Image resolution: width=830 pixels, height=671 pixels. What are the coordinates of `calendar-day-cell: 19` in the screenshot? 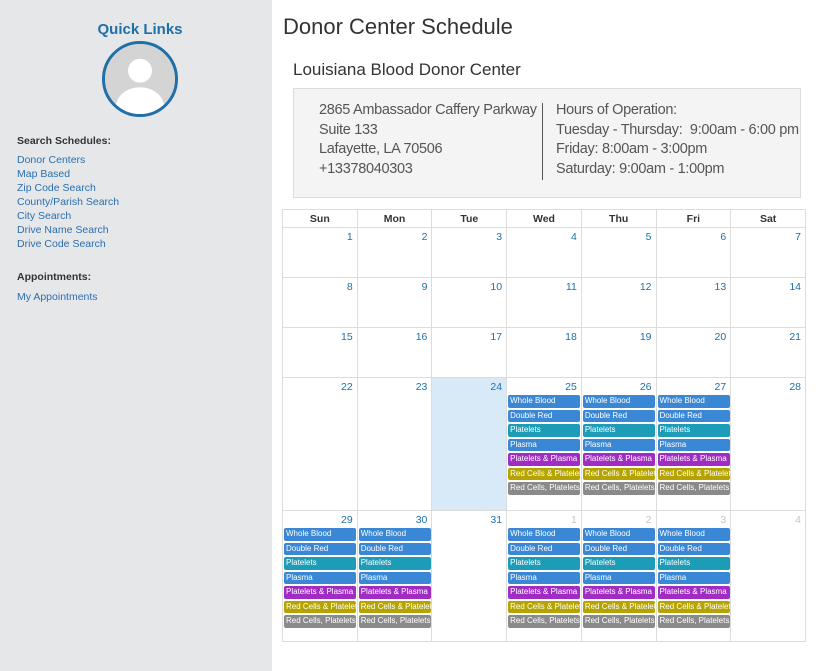 It's located at (618, 352).